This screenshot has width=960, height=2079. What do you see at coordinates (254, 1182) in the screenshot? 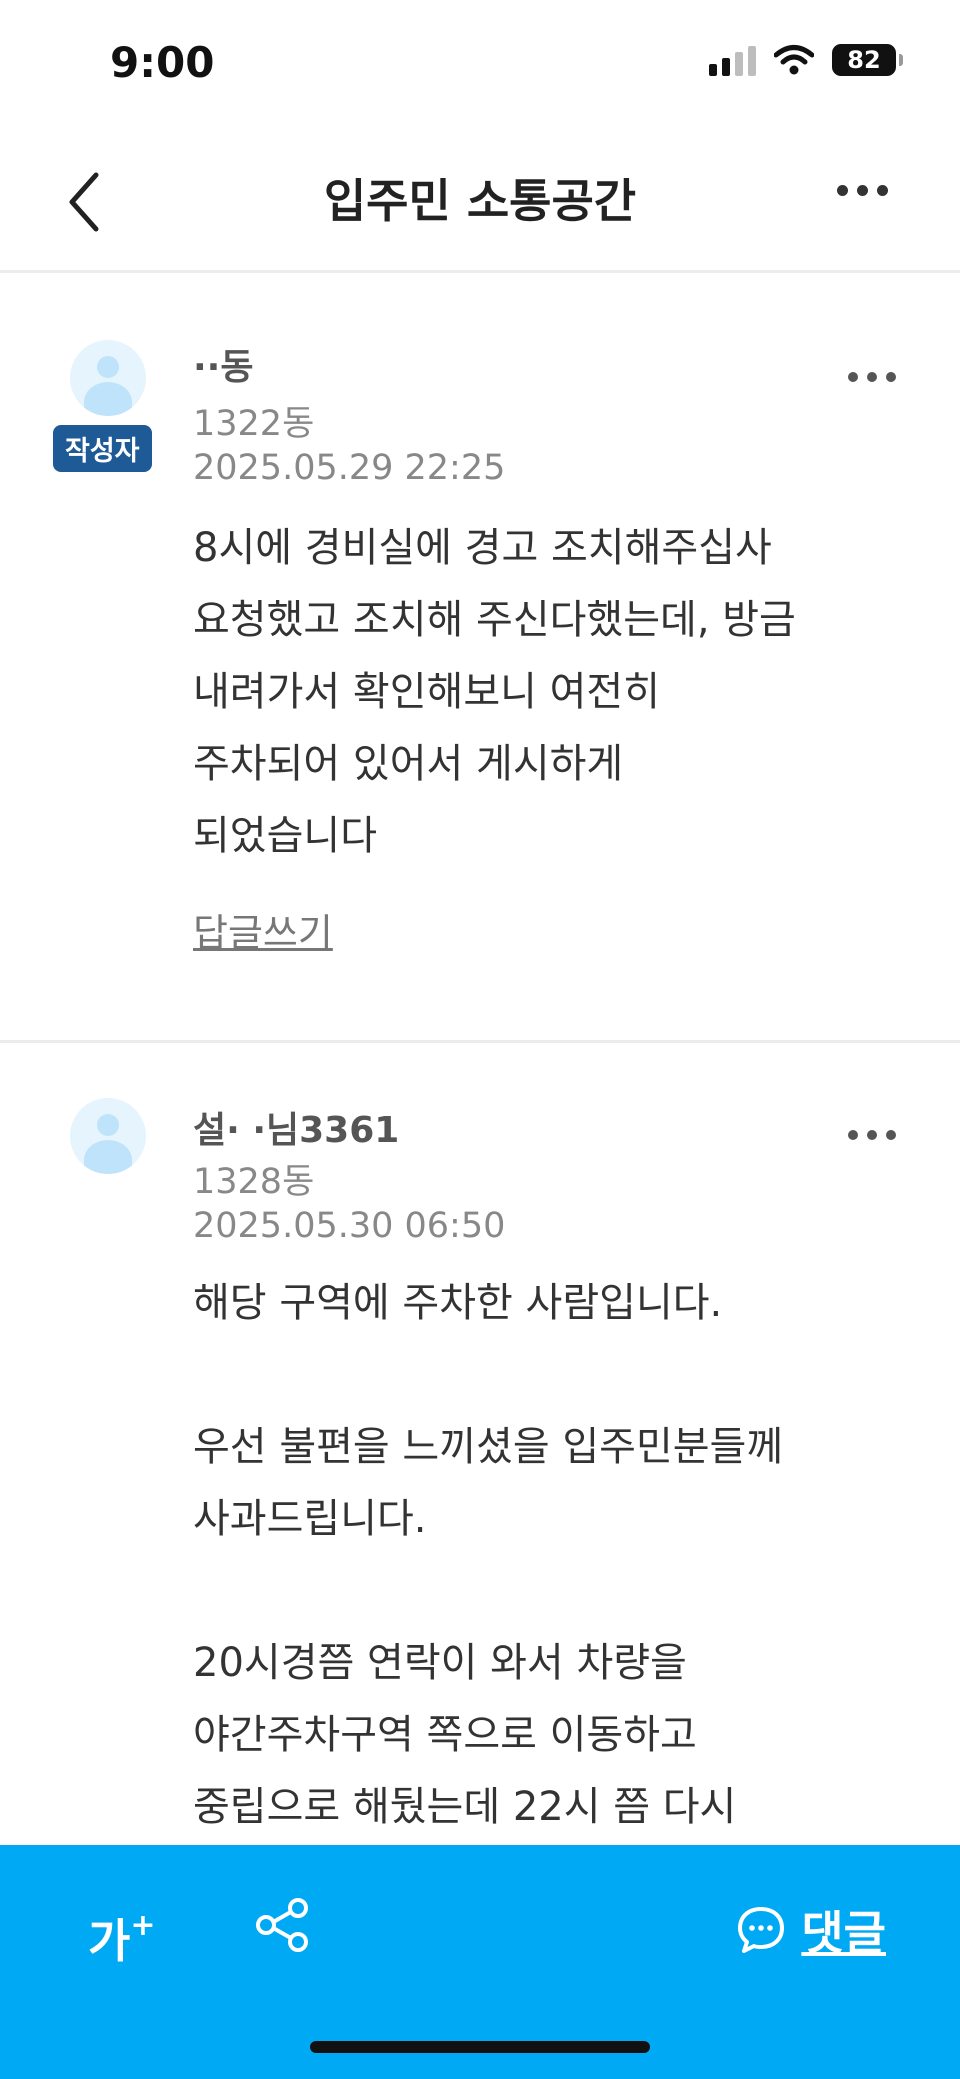
I see `comment-dong: 1328동` at bounding box center [254, 1182].